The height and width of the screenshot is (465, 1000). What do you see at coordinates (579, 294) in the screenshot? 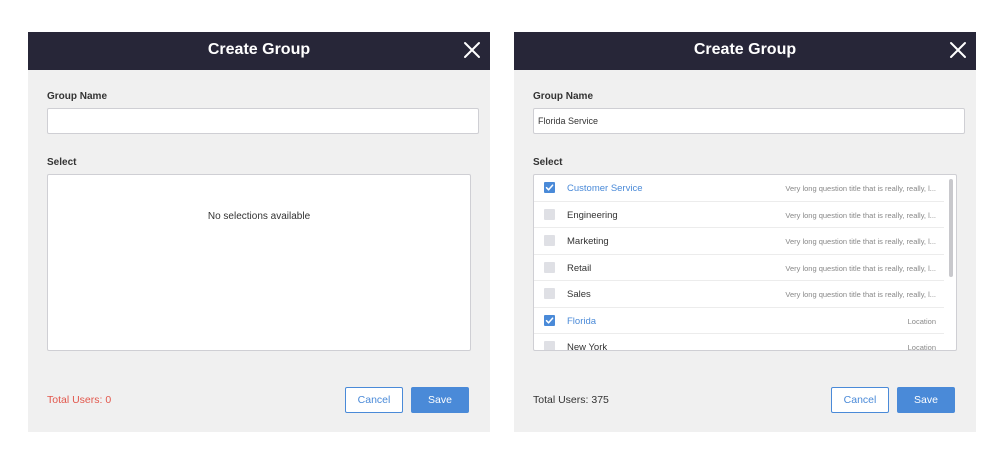
I see `item-name: Sales` at bounding box center [579, 294].